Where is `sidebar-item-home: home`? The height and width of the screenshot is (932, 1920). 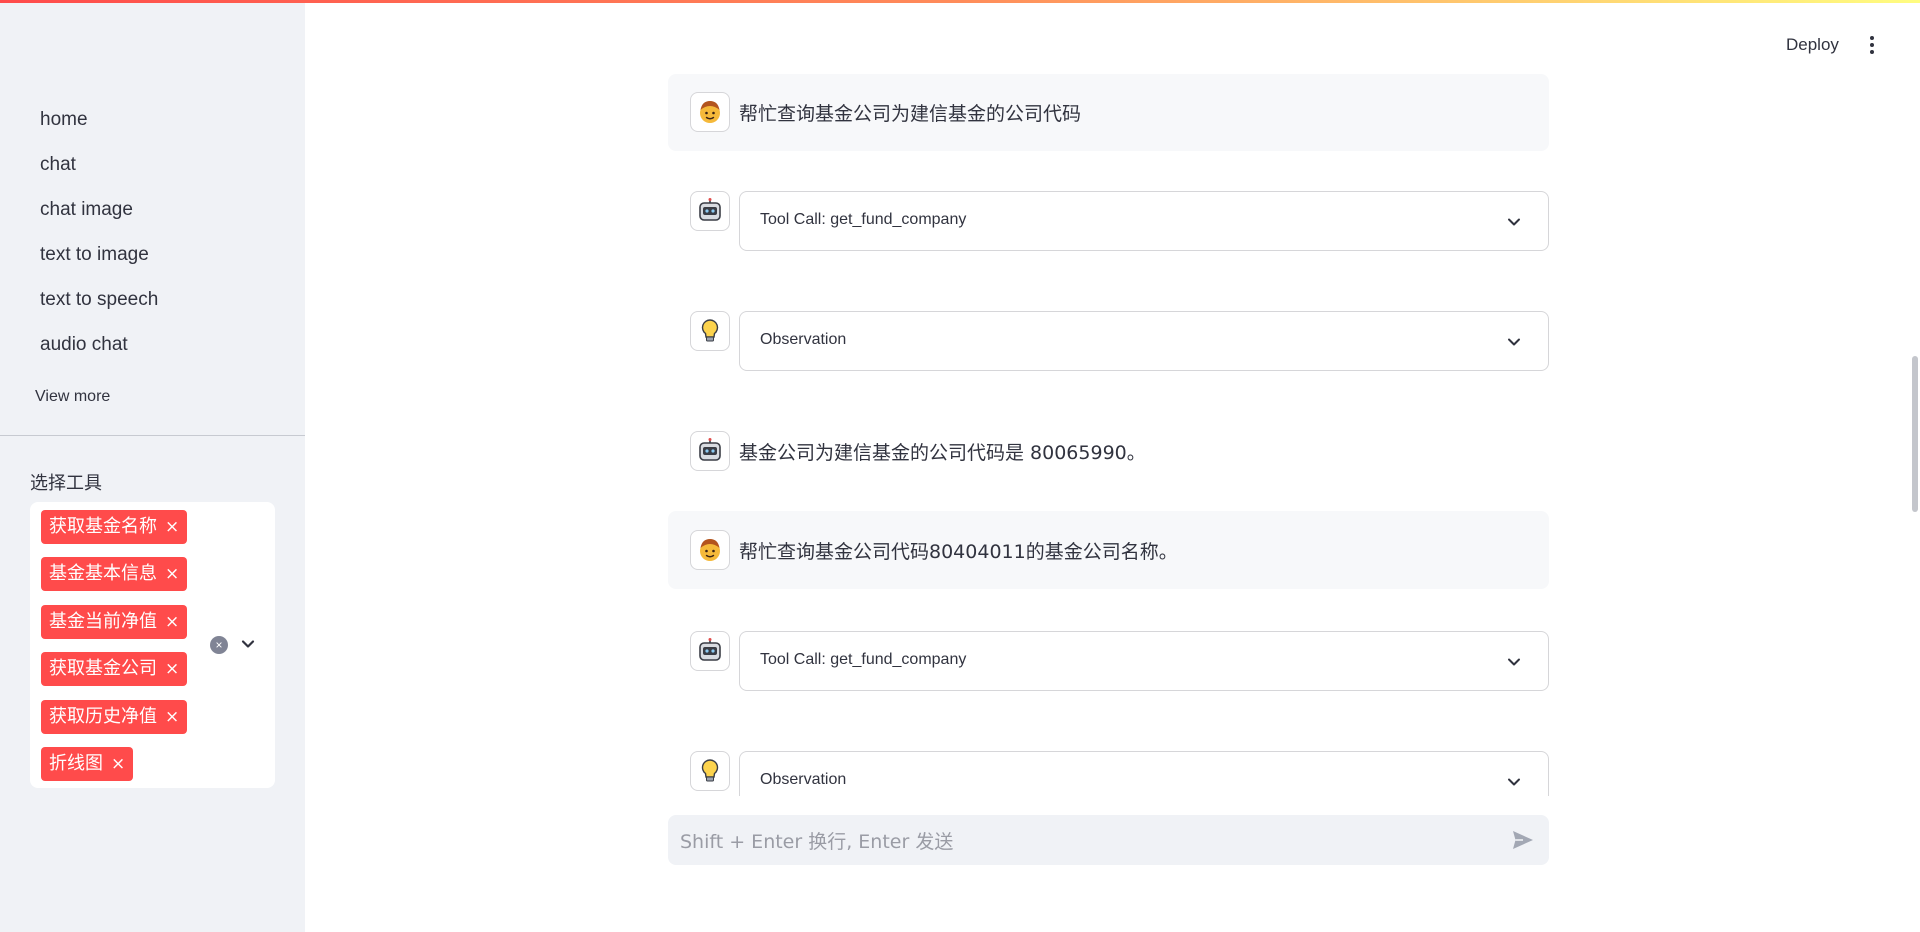 sidebar-item-home: home is located at coordinates (154, 126).